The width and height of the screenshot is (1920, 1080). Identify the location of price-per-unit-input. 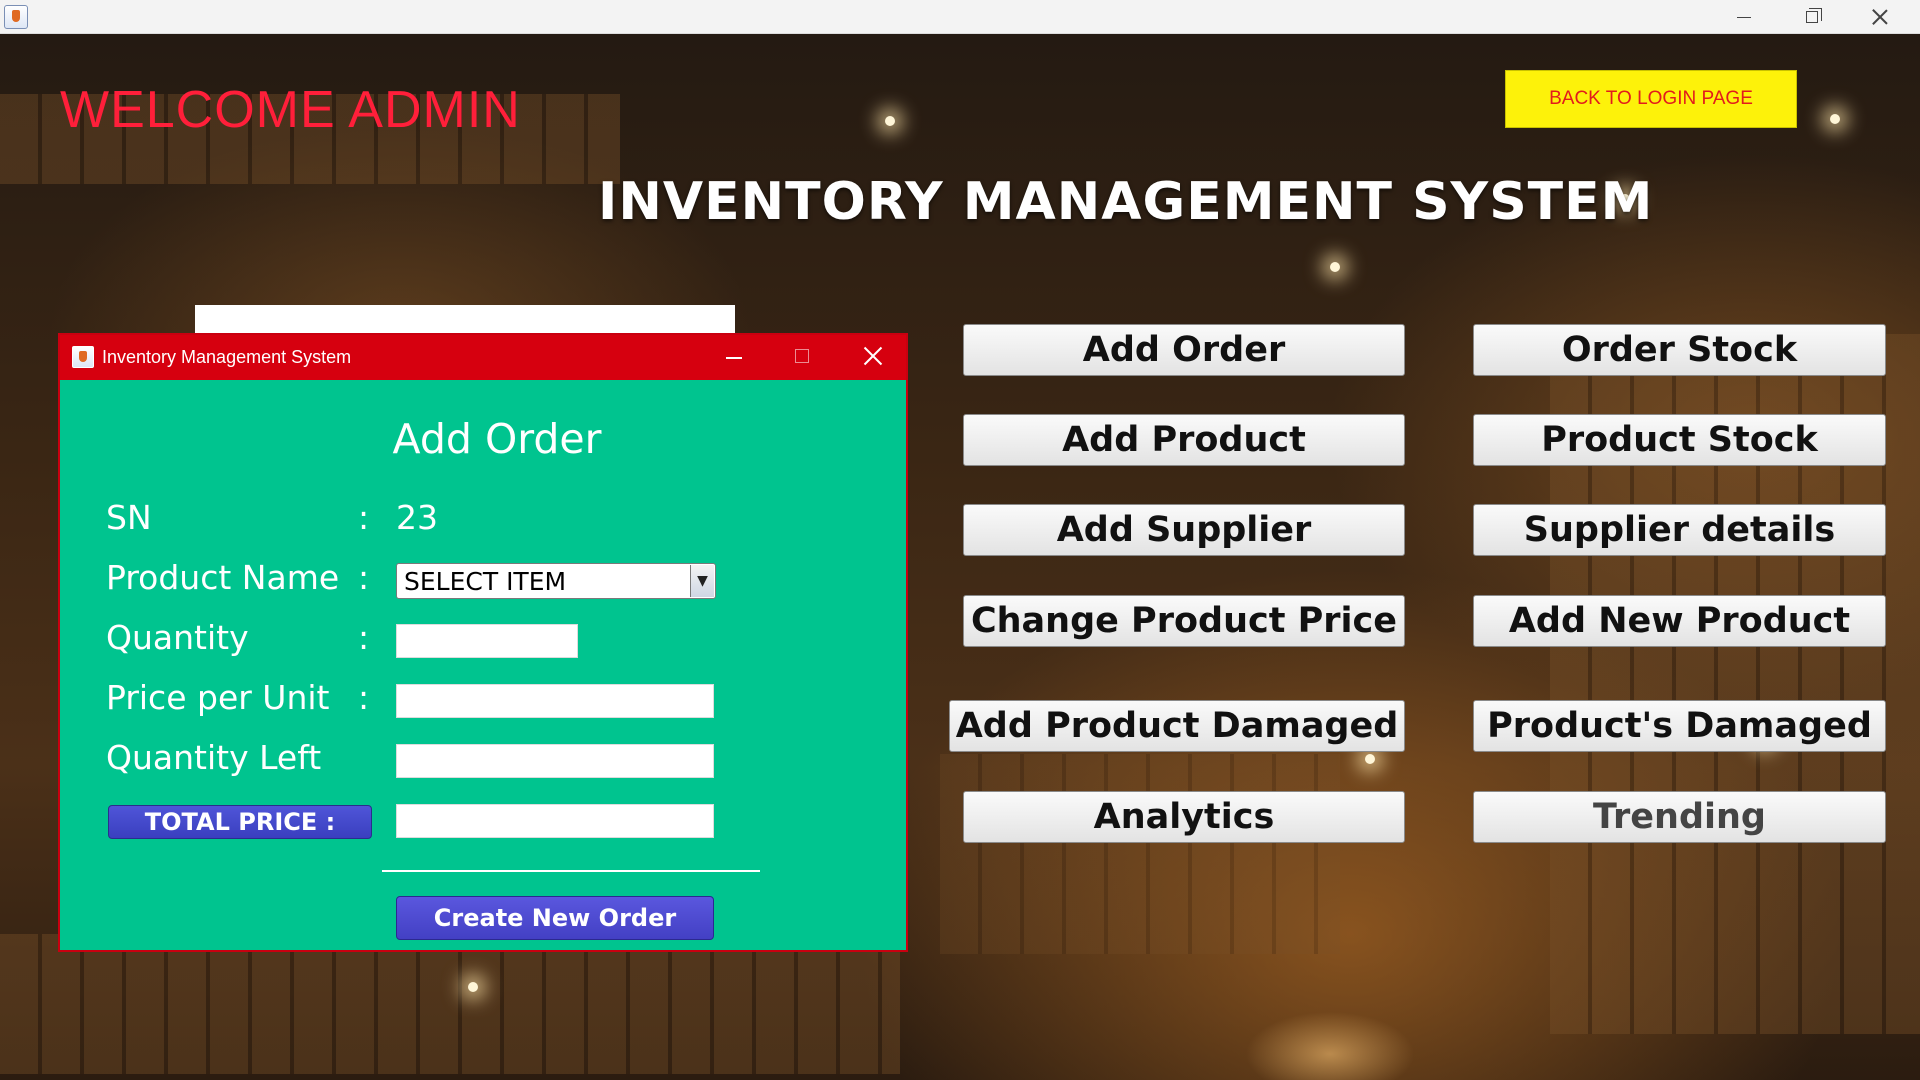
(555, 701).